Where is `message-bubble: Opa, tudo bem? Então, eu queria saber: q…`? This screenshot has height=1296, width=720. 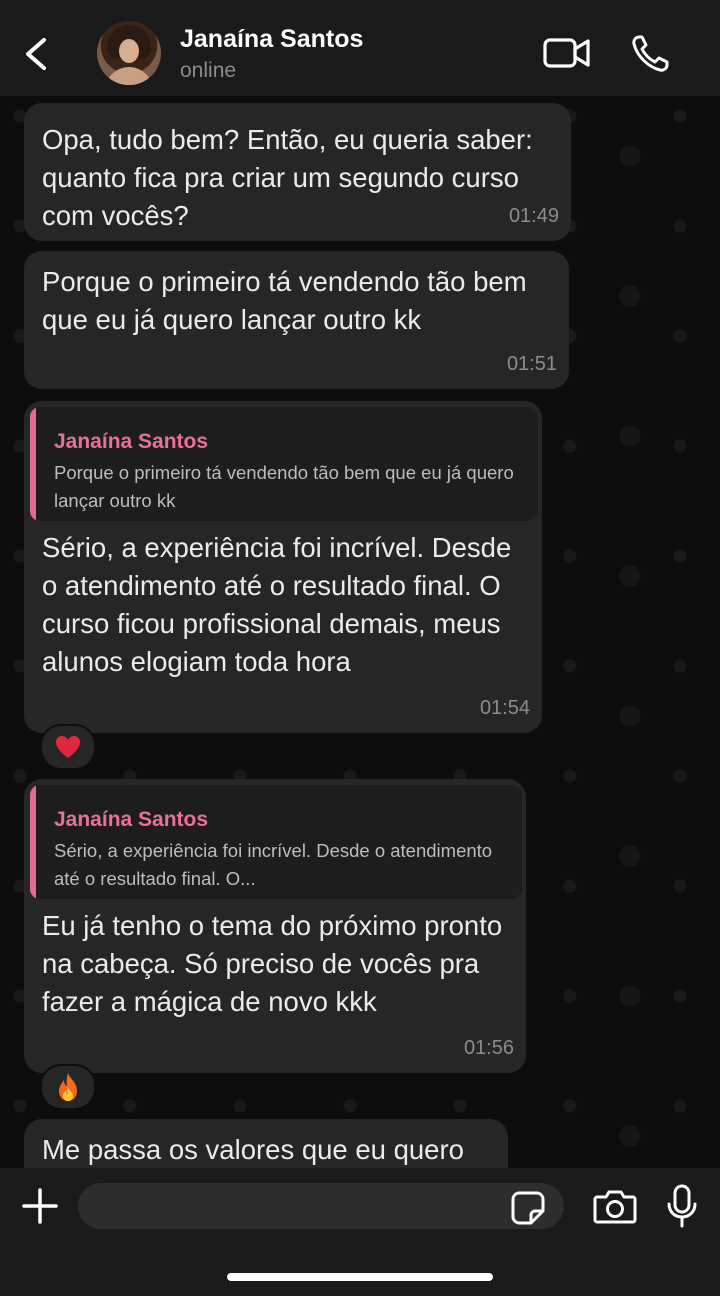
message-bubble: Opa, tudo bem? Então, eu queria saber: q… is located at coordinates (297, 172).